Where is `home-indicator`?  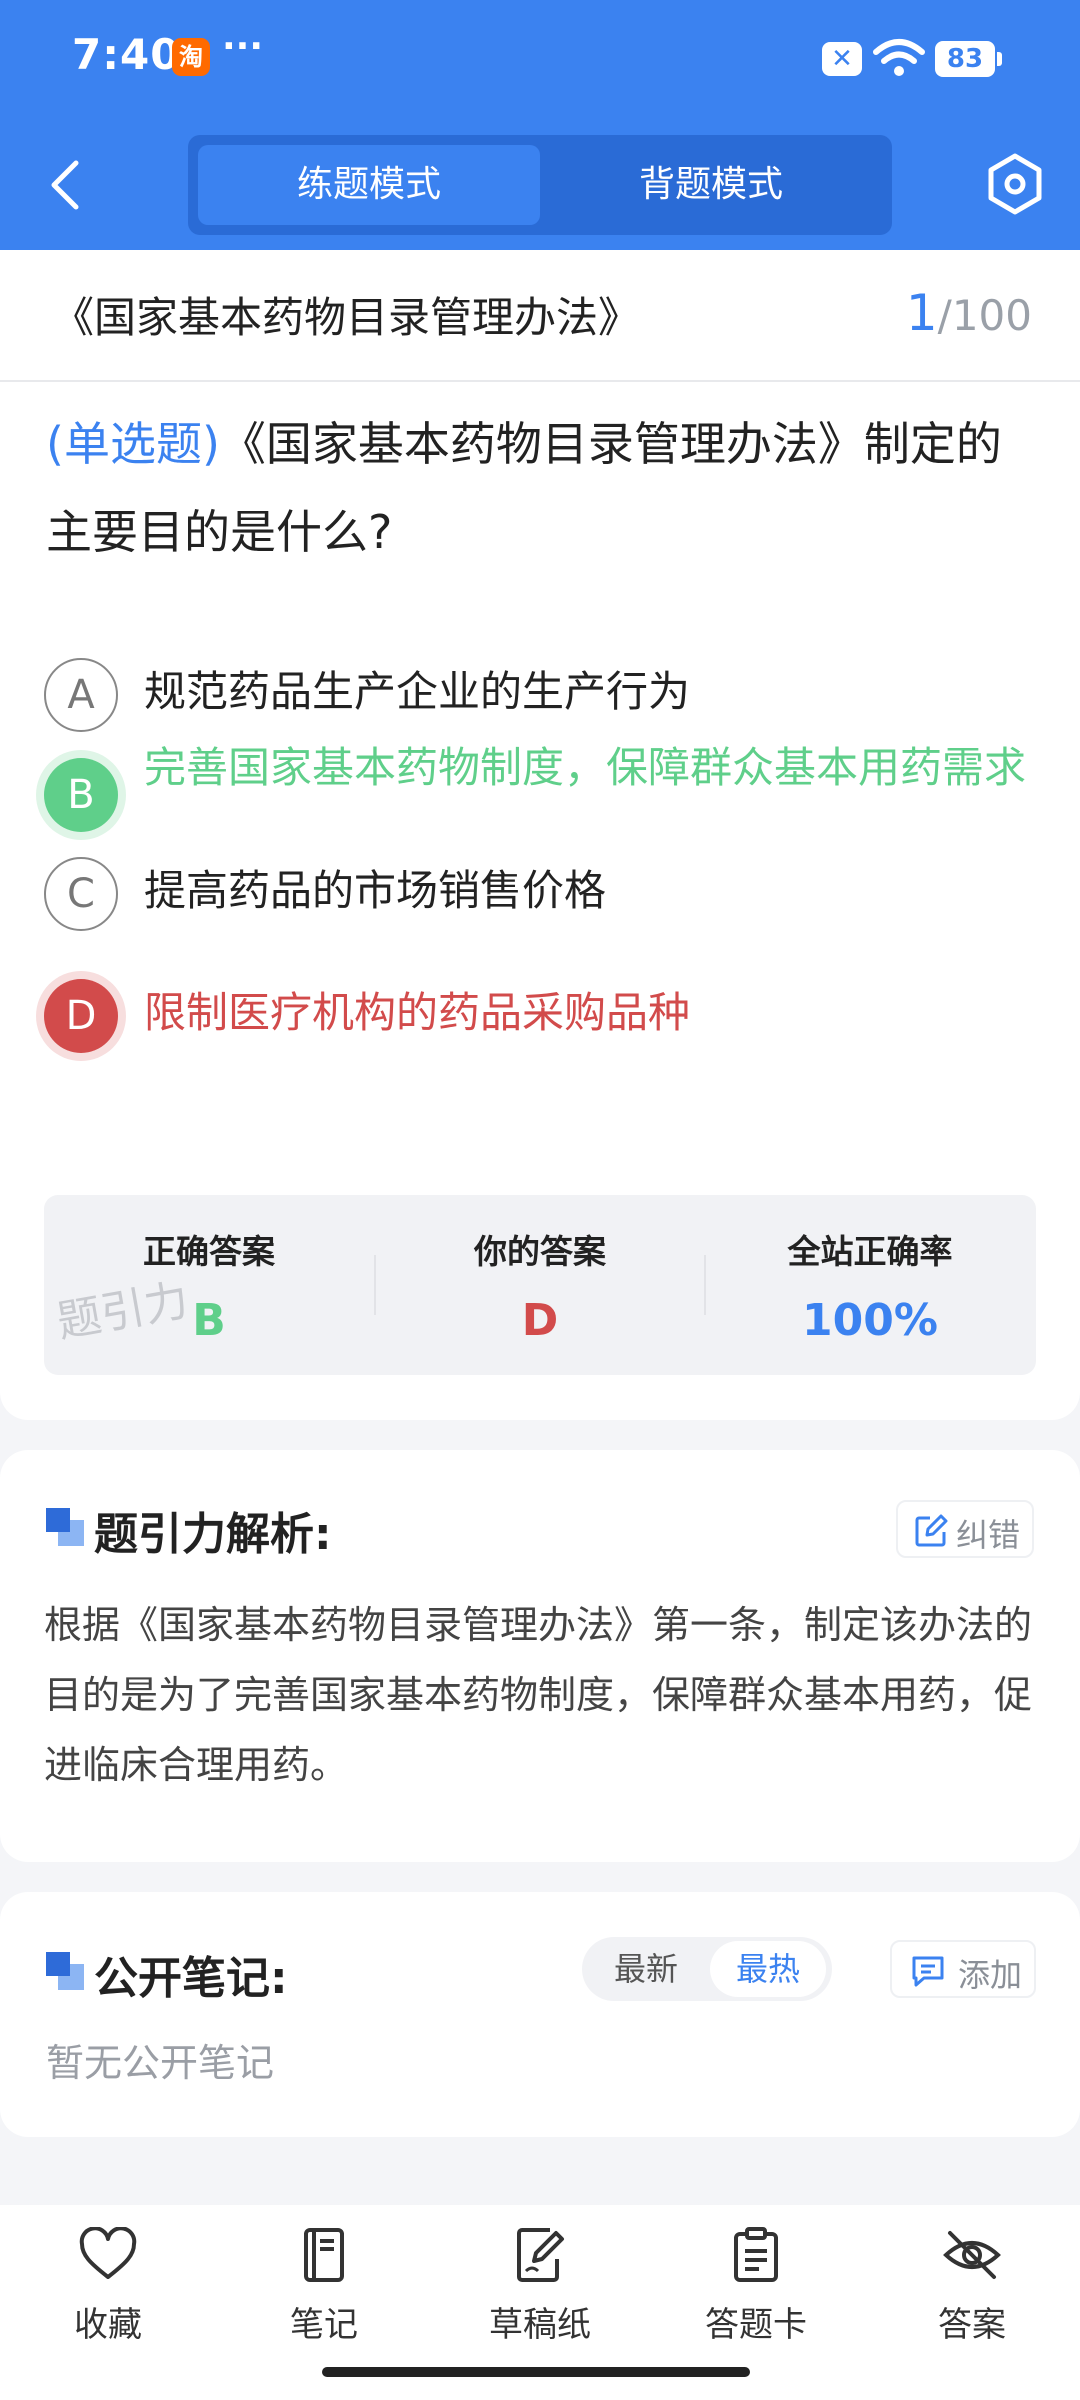 home-indicator is located at coordinates (536, 2372).